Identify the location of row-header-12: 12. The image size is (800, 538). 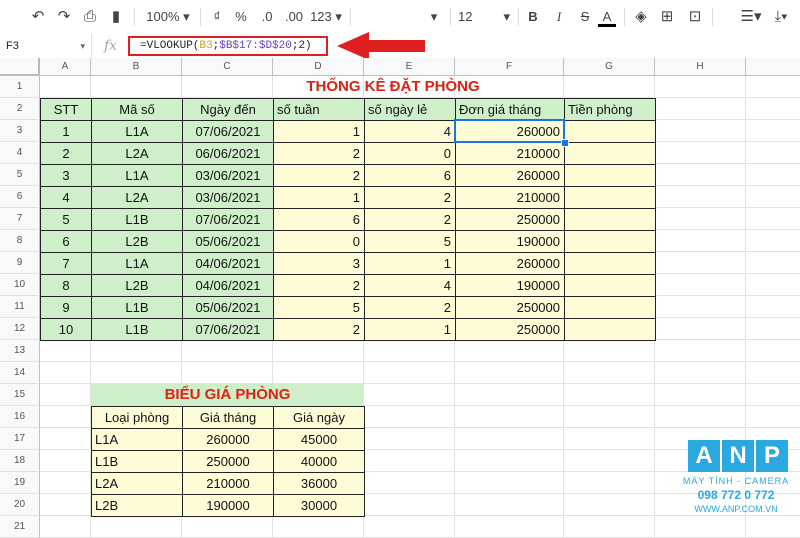
(20, 329).